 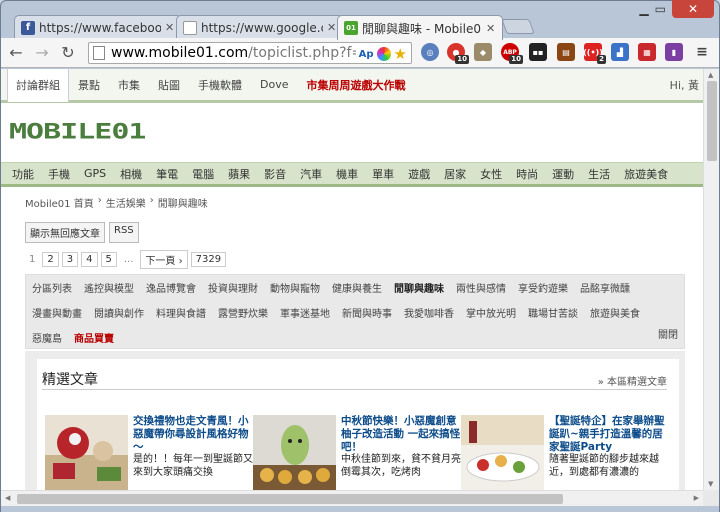 I want to click on forum-item: 露營野炊樂, so click(x=243, y=312).